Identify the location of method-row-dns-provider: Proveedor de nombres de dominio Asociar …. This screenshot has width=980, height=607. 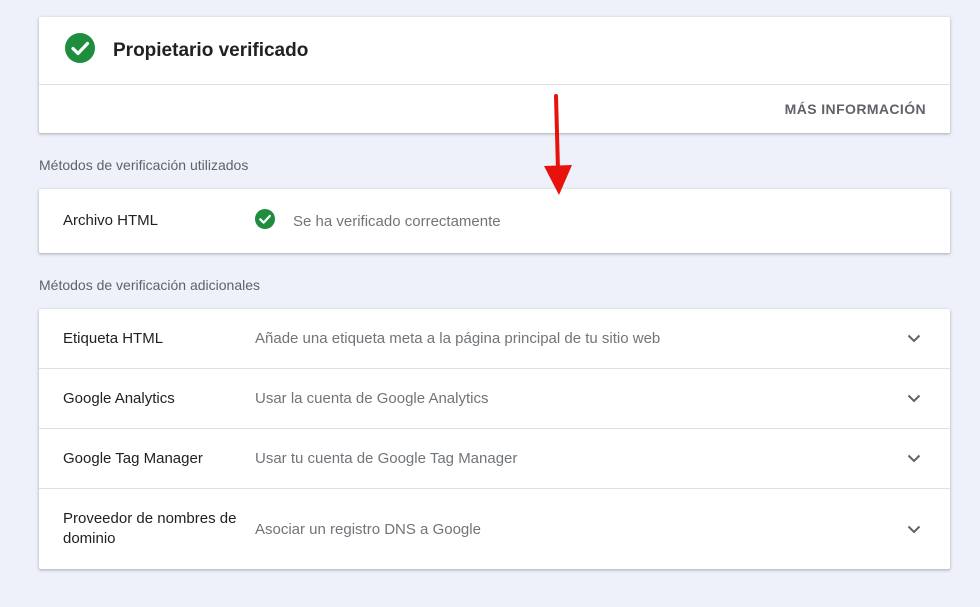
(494, 529).